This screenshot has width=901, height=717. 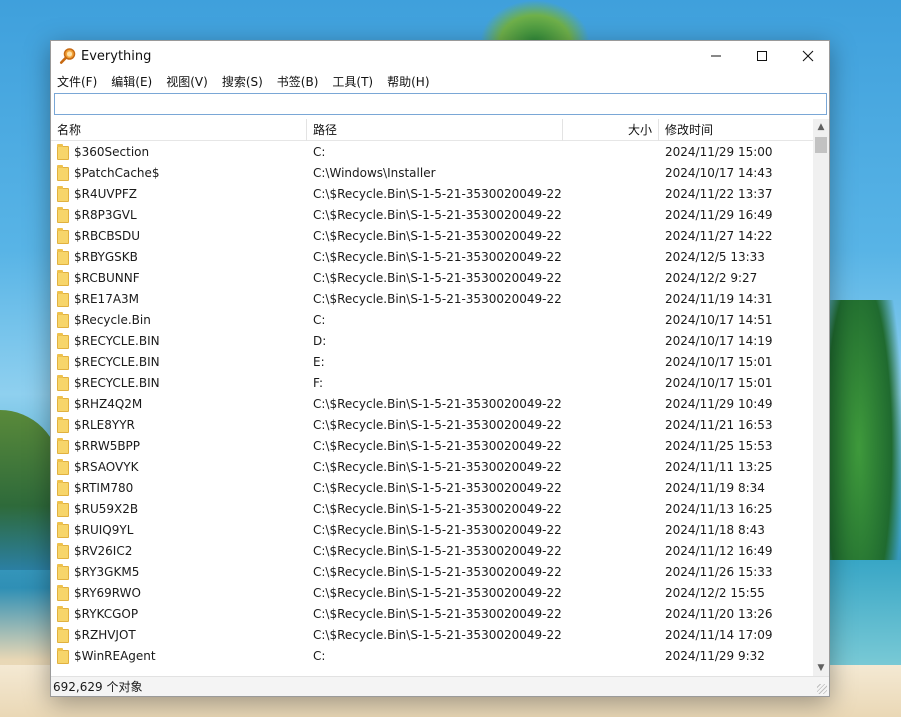 I want to click on file-name: $RY69RWO, so click(x=107, y=593).